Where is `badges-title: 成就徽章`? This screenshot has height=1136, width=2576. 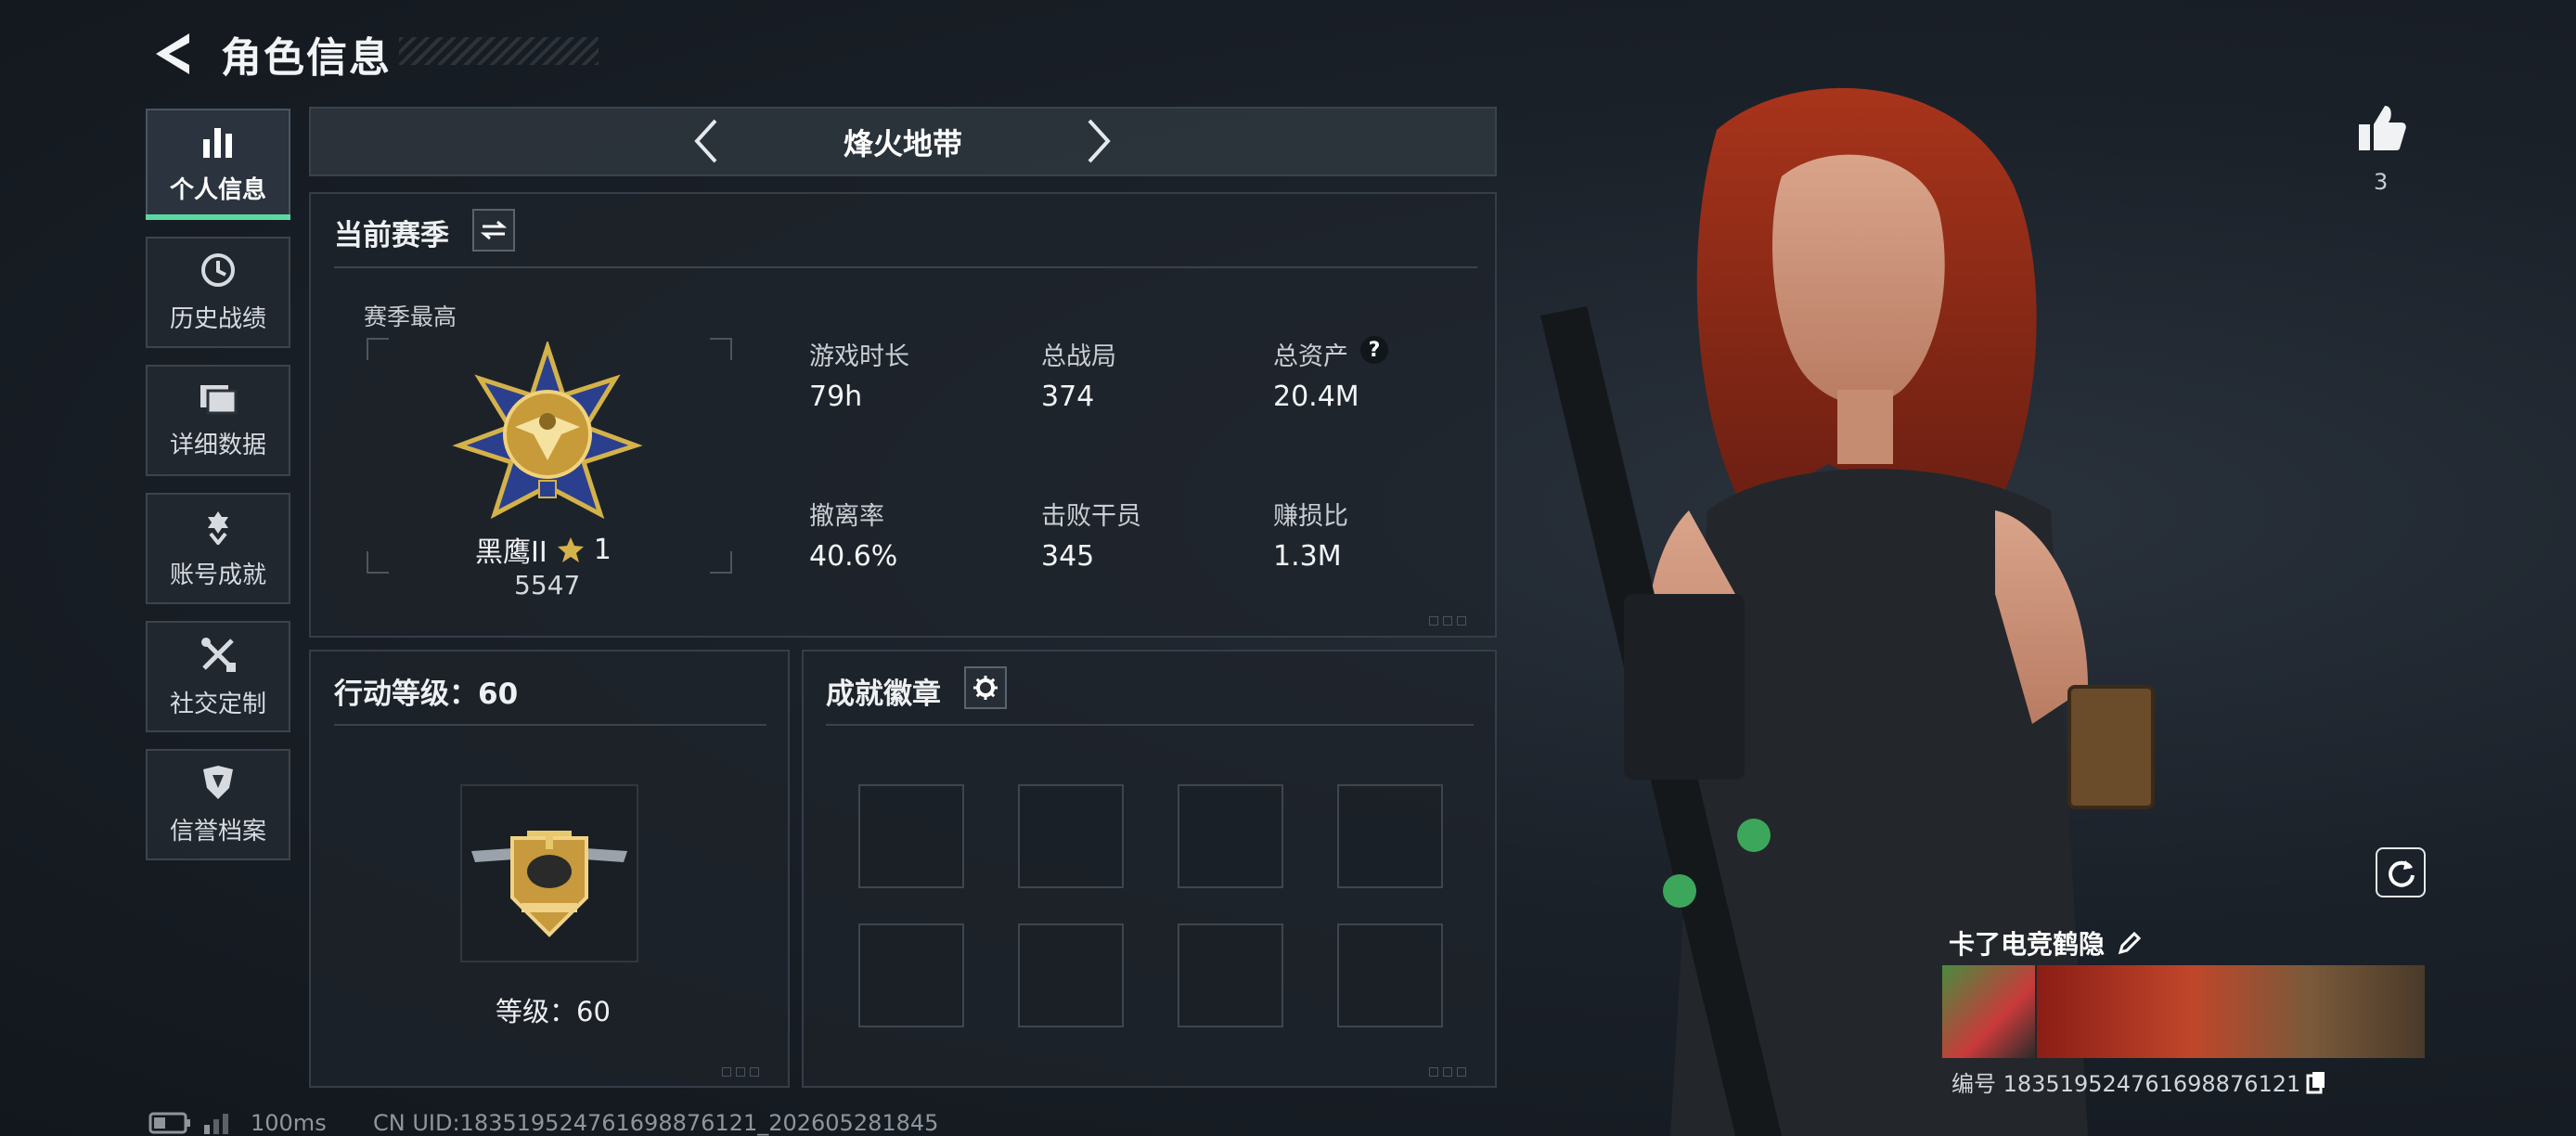 badges-title: 成就徽章 is located at coordinates (884, 694).